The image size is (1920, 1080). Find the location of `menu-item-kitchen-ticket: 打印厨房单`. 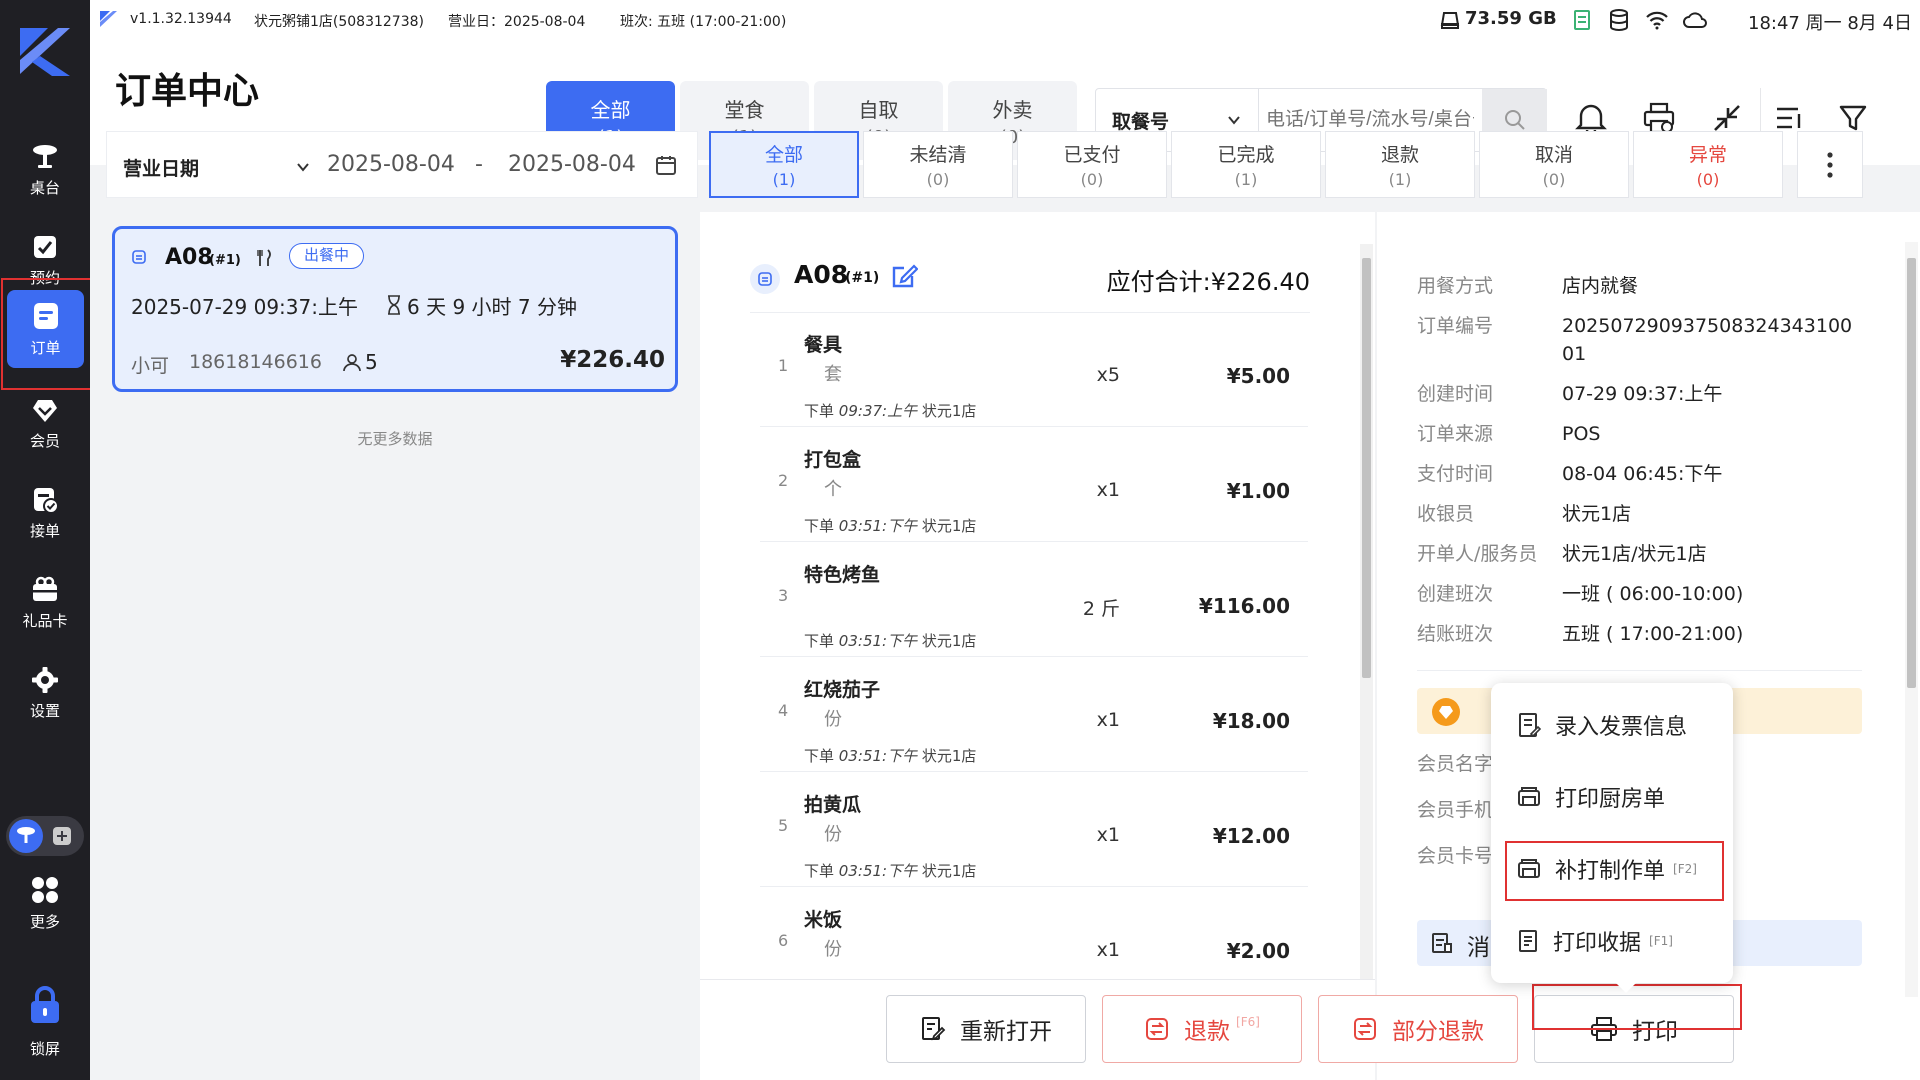

menu-item-kitchen-ticket: 打印厨房单 is located at coordinates (1617, 797).